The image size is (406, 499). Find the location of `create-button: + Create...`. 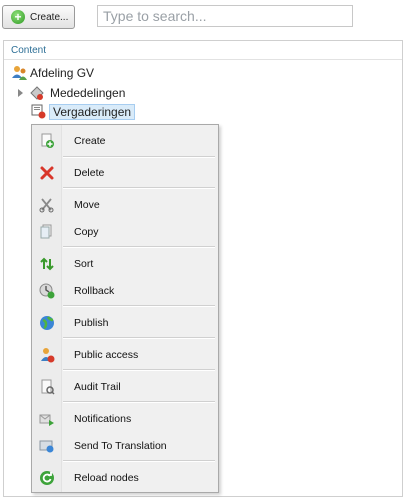

create-button: + Create... is located at coordinates (38, 17).